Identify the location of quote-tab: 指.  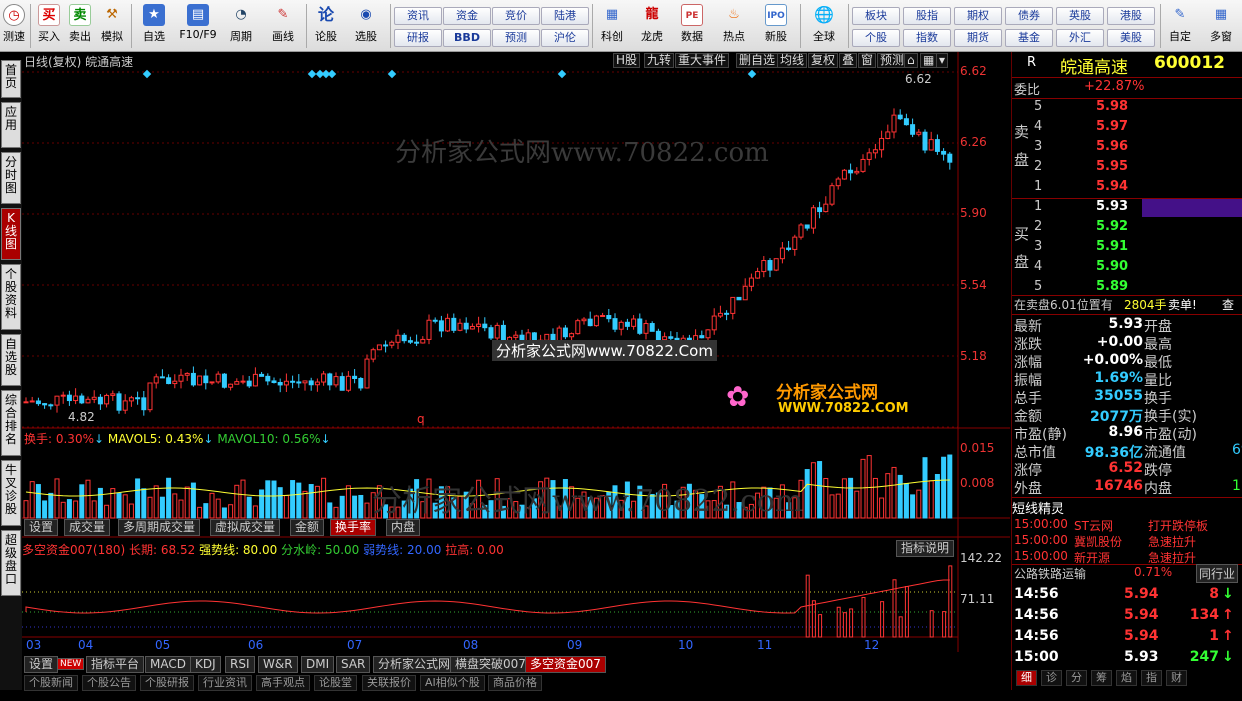
(1151, 678).